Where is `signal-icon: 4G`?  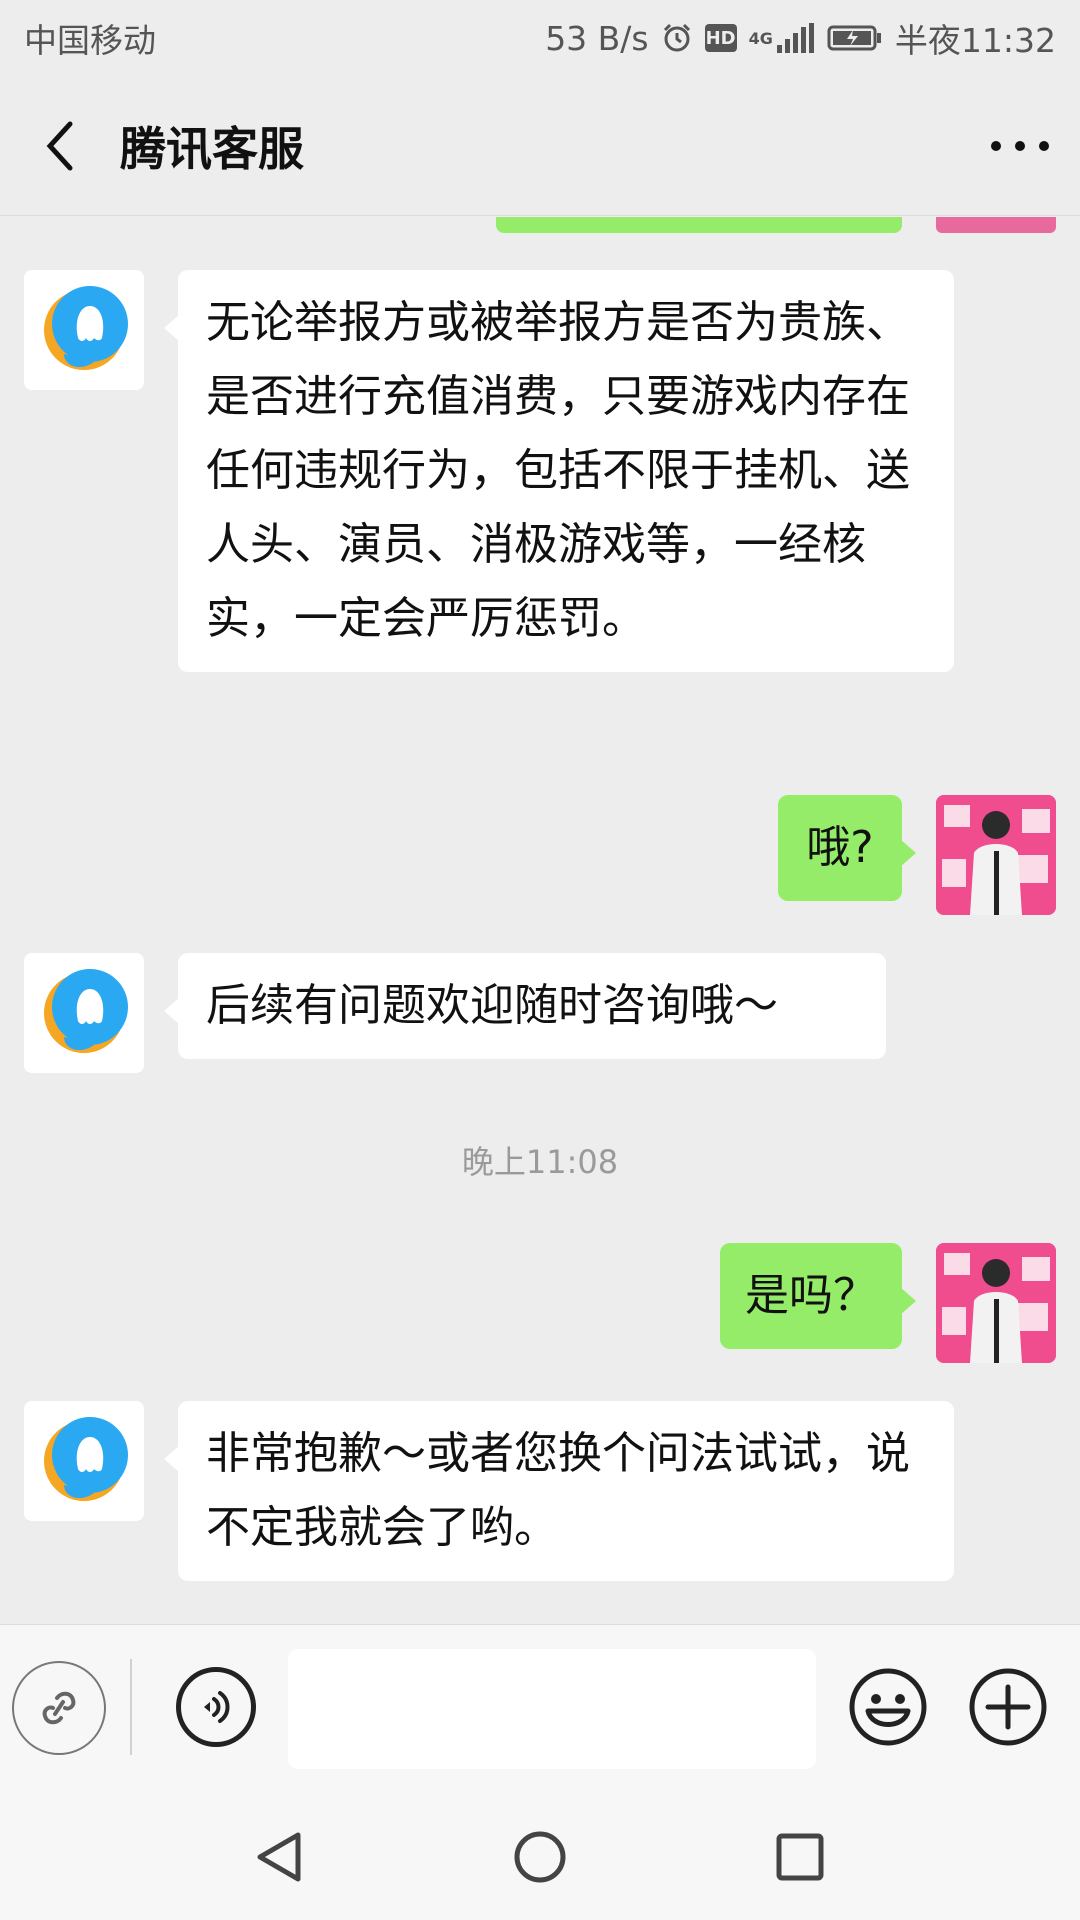 signal-icon: 4G is located at coordinates (782, 38).